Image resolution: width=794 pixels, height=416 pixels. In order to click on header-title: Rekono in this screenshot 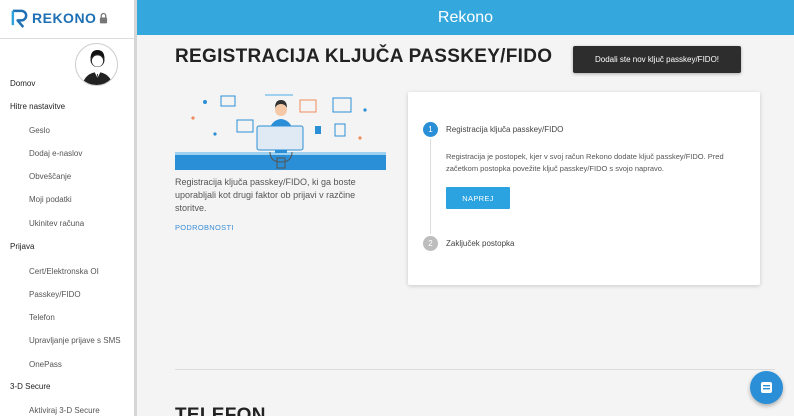, I will do `click(465, 17)`.